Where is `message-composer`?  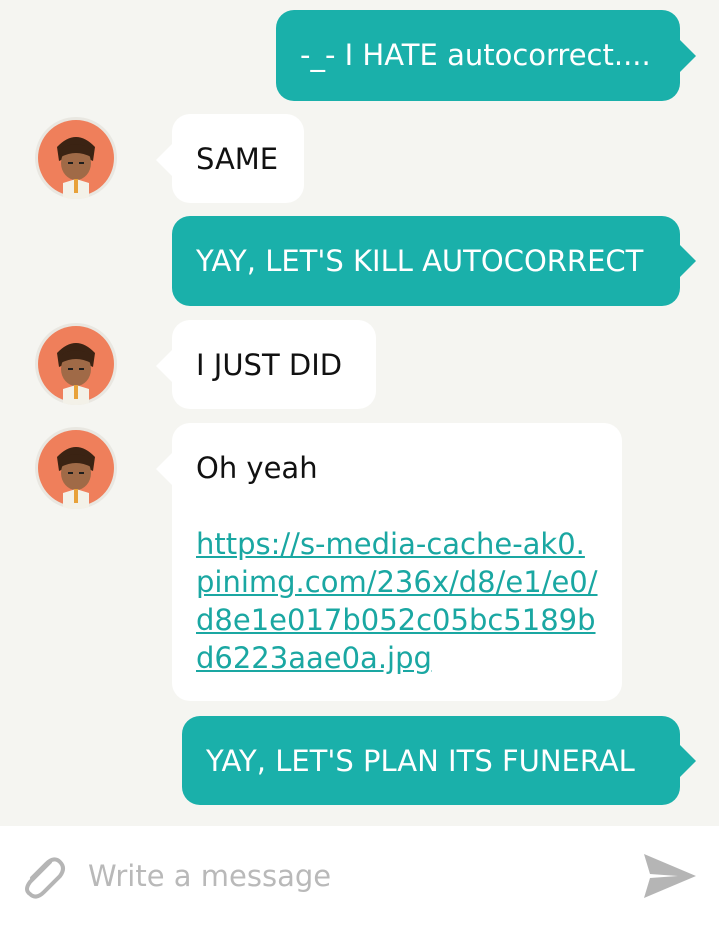 message-composer is located at coordinates (359, 876).